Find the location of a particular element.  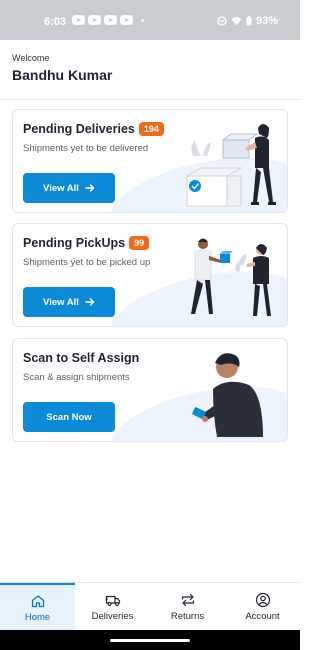

pickup-handover-illustration is located at coordinates (231, 277).